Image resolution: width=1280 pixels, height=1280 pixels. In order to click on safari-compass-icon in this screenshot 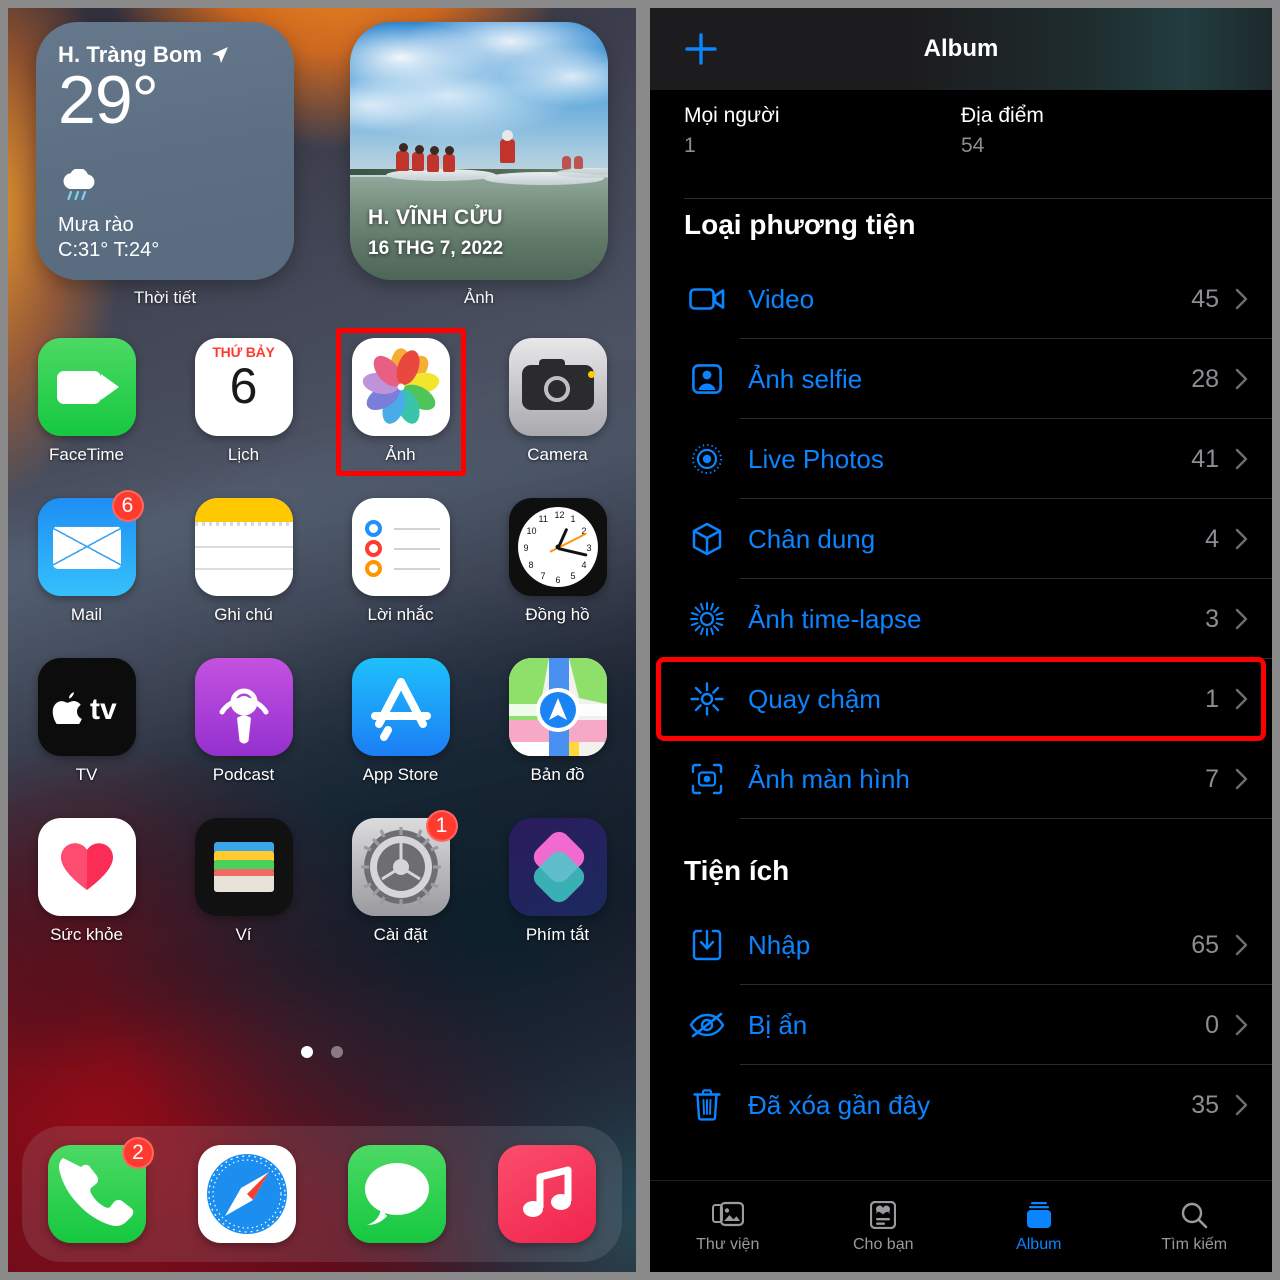, I will do `click(247, 1194)`.